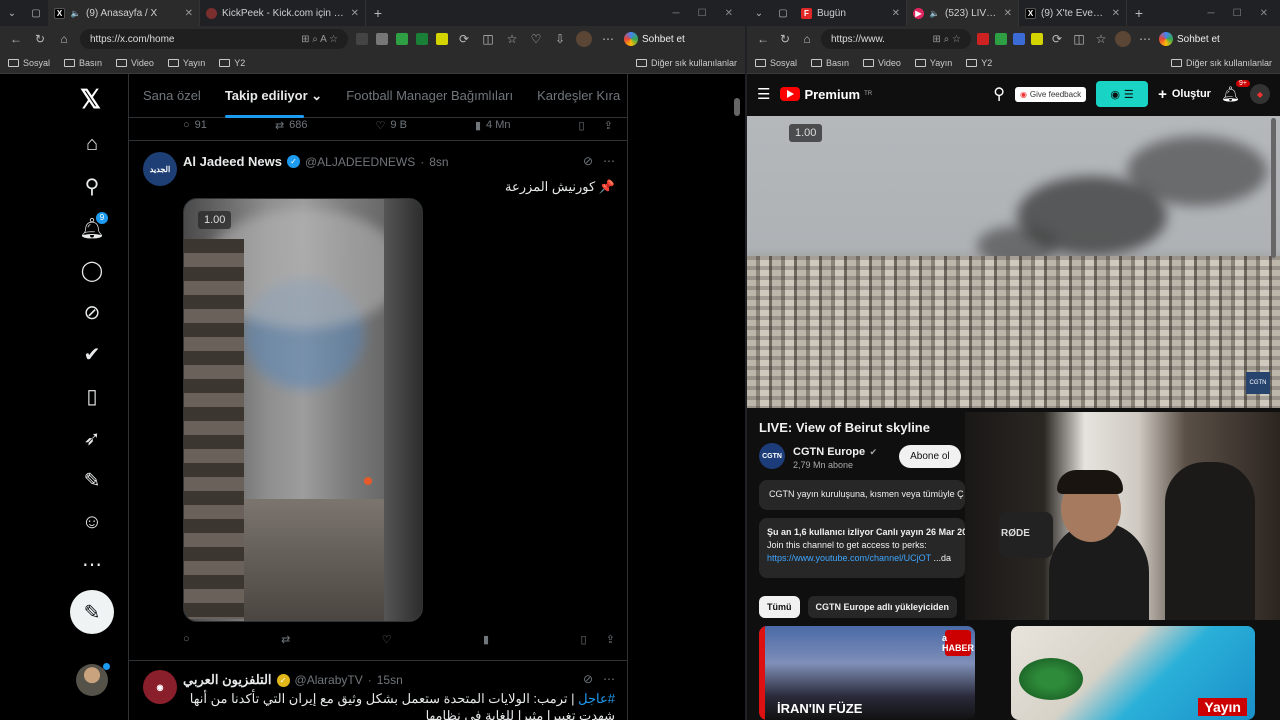 Image resolution: width=1280 pixels, height=720 pixels. Describe the element at coordinates (232, 161) in the screenshot. I see `author-name: Al Jadeed News` at that location.